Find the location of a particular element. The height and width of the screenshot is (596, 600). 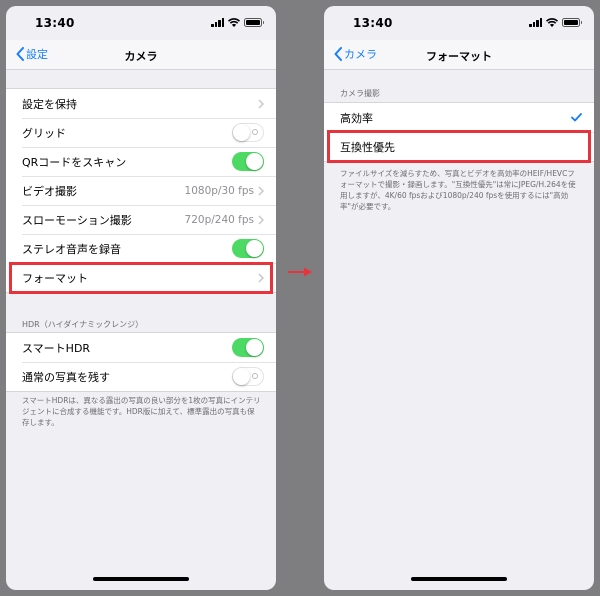

keep-normal-photo-toggle is located at coordinates (248, 376).